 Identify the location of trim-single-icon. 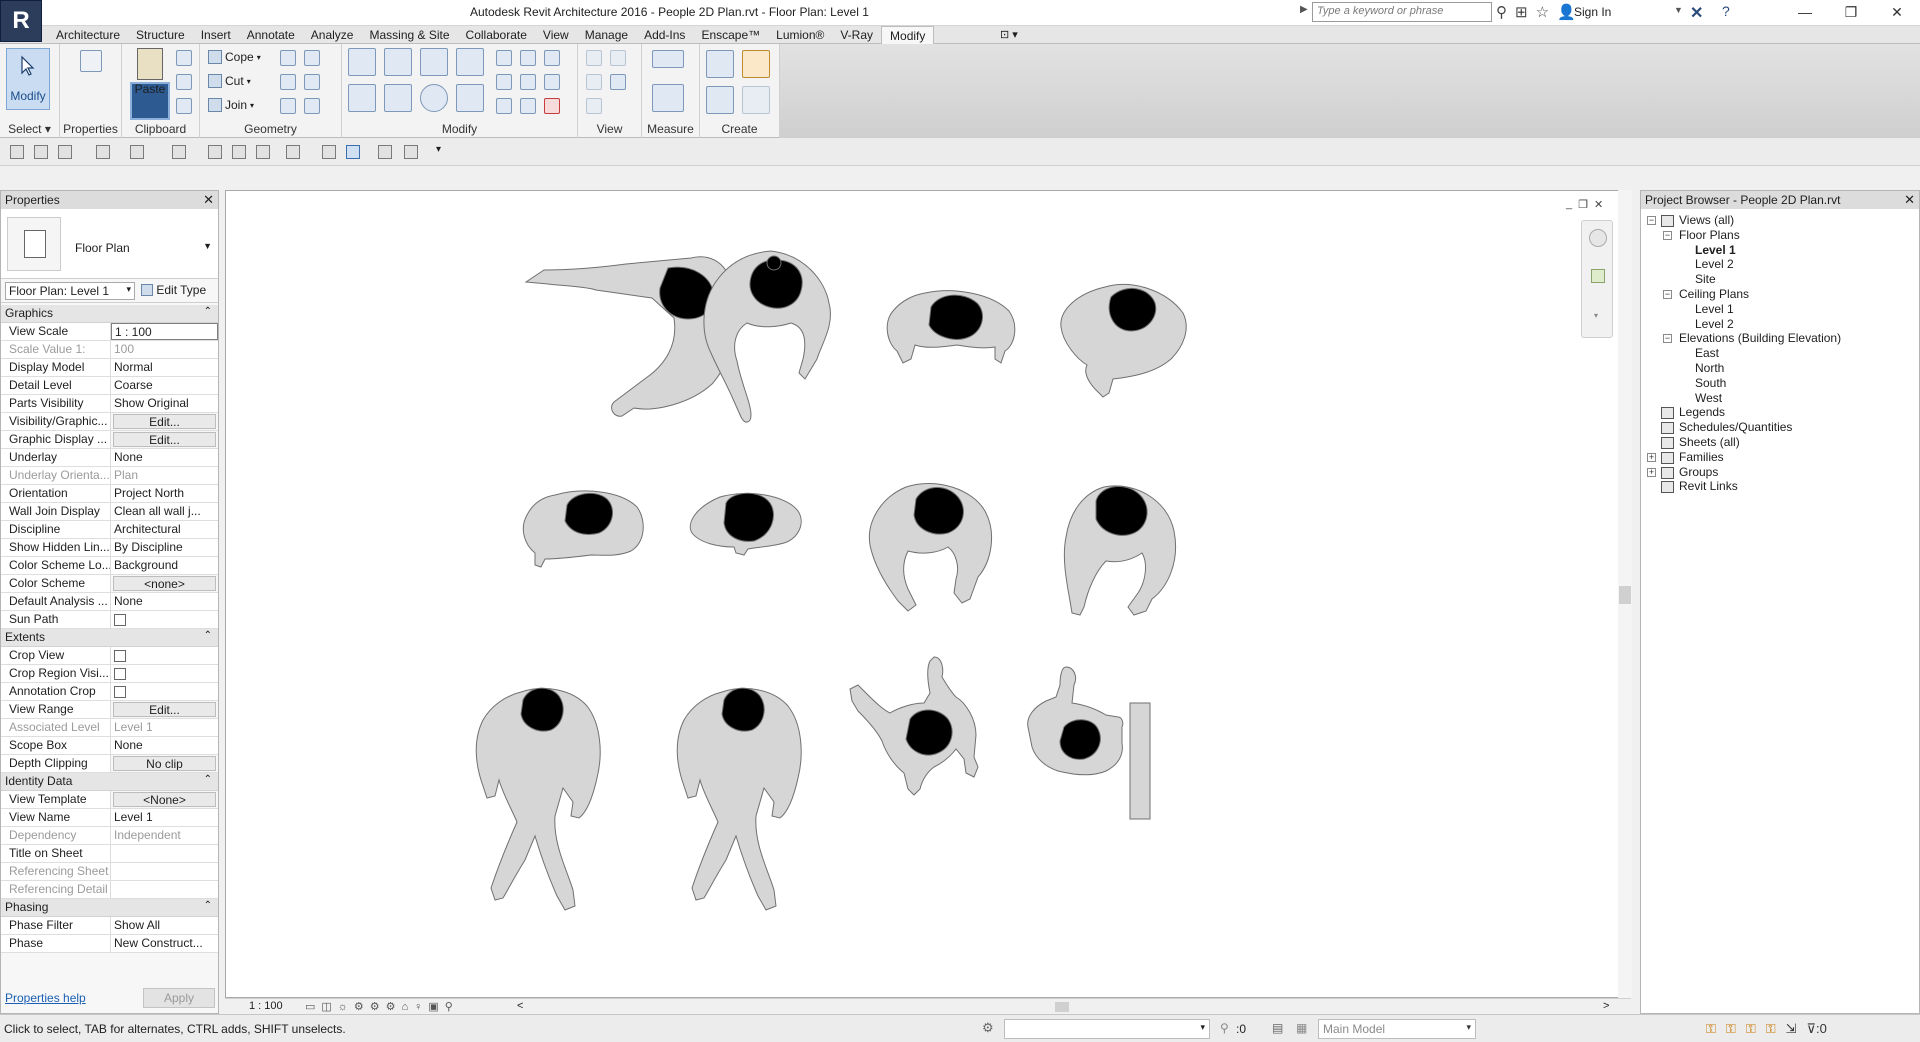
(552, 82).